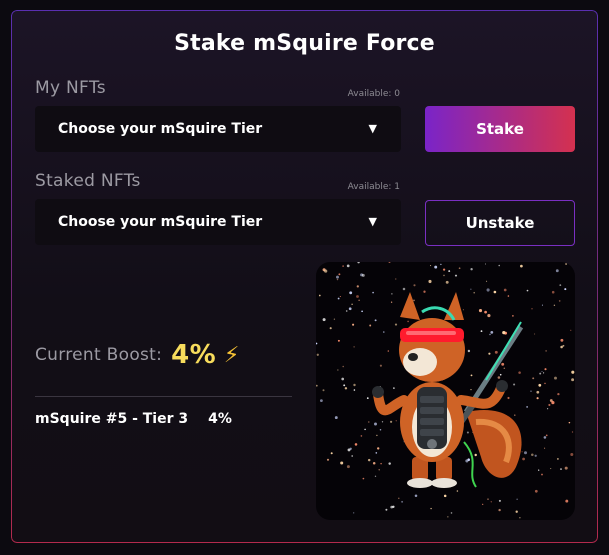  I want to click on page-title: Stake mSquire Force, so click(304, 43).